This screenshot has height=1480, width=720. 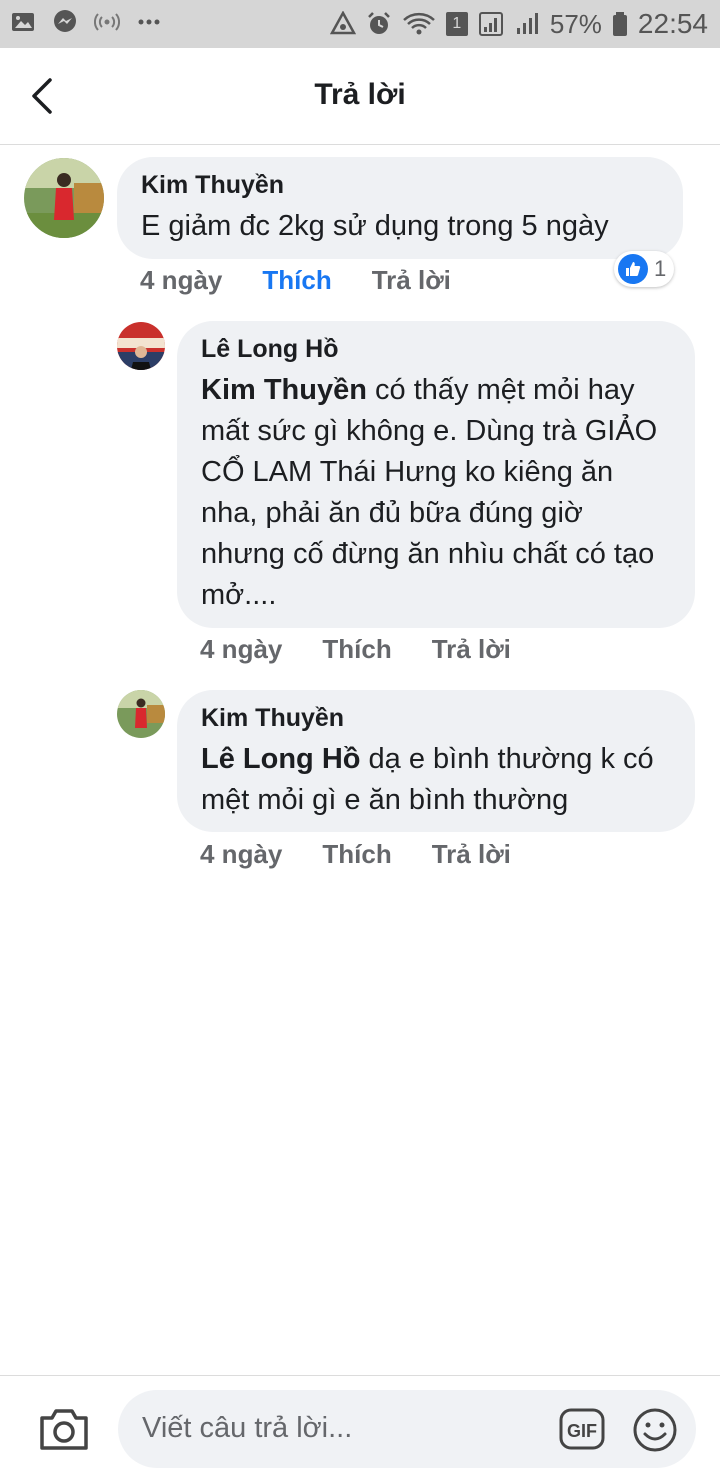 I want to click on battery-icon, so click(x=619, y=24).